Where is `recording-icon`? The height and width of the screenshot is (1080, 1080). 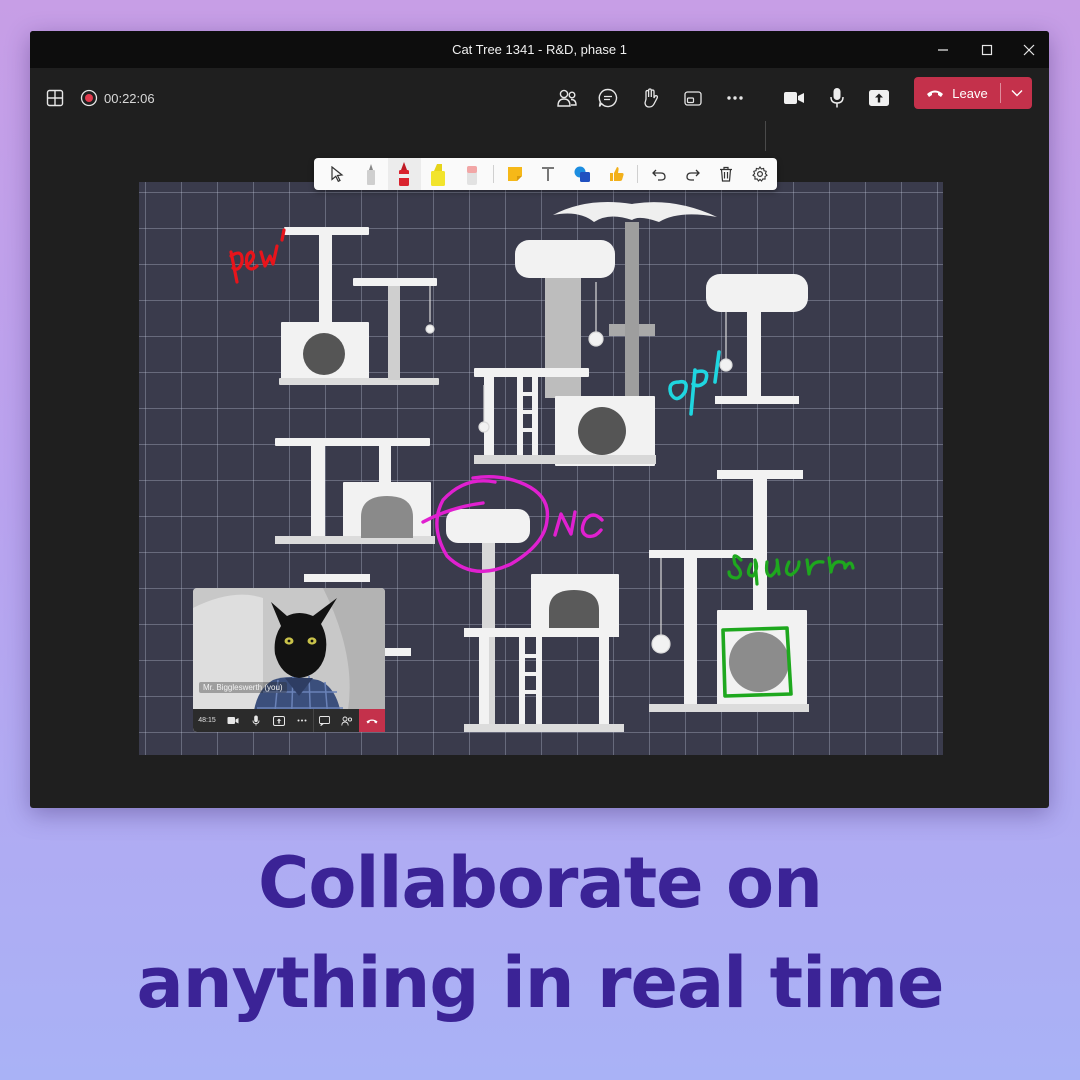
recording-icon is located at coordinates (89, 98).